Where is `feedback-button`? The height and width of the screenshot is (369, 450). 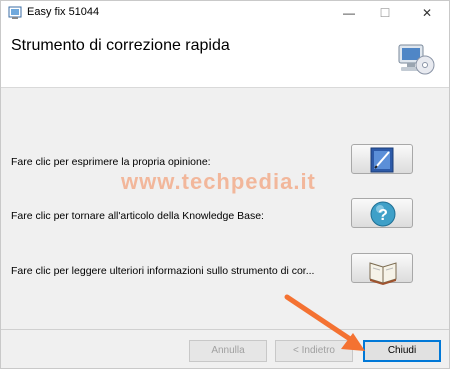
feedback-button is located at coordinates (382, 159).